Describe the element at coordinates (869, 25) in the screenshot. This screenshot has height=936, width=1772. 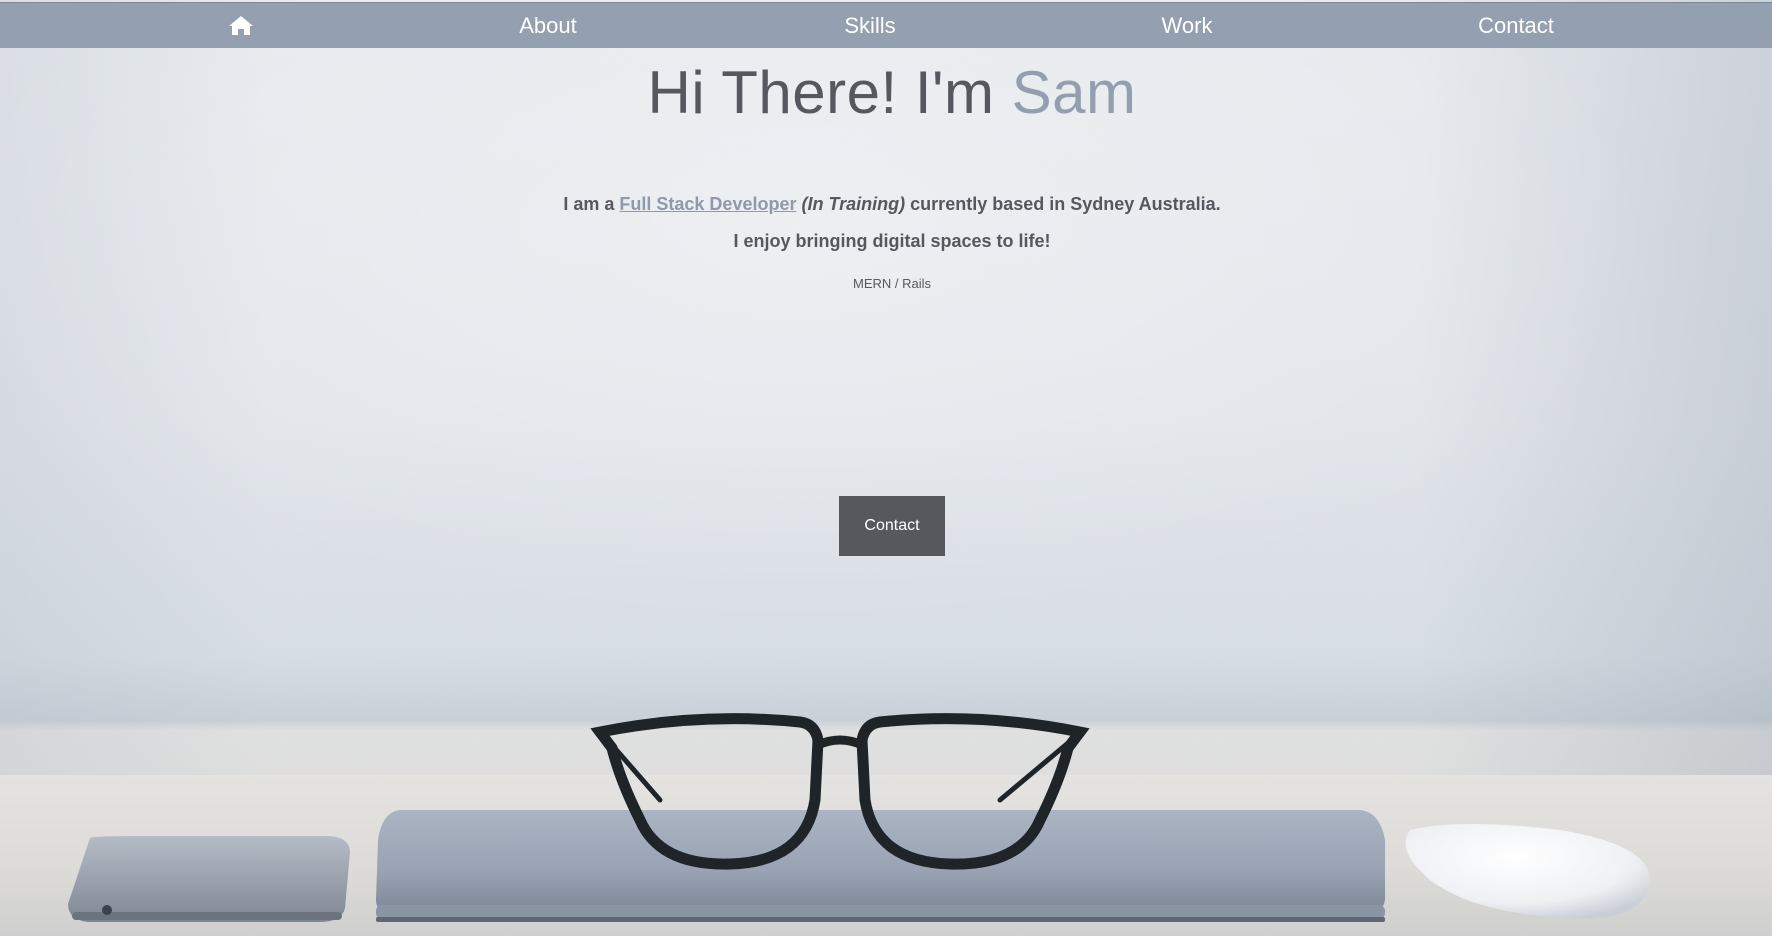
I see `nav-skills-link: Skills` at that location.